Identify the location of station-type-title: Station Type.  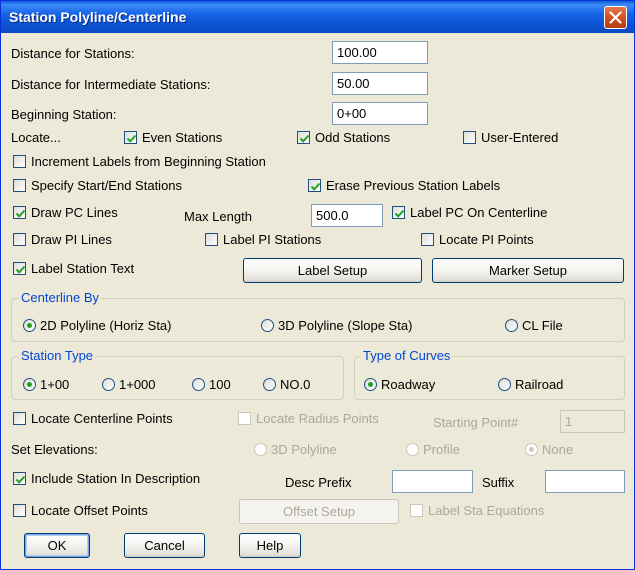
(57, 355).